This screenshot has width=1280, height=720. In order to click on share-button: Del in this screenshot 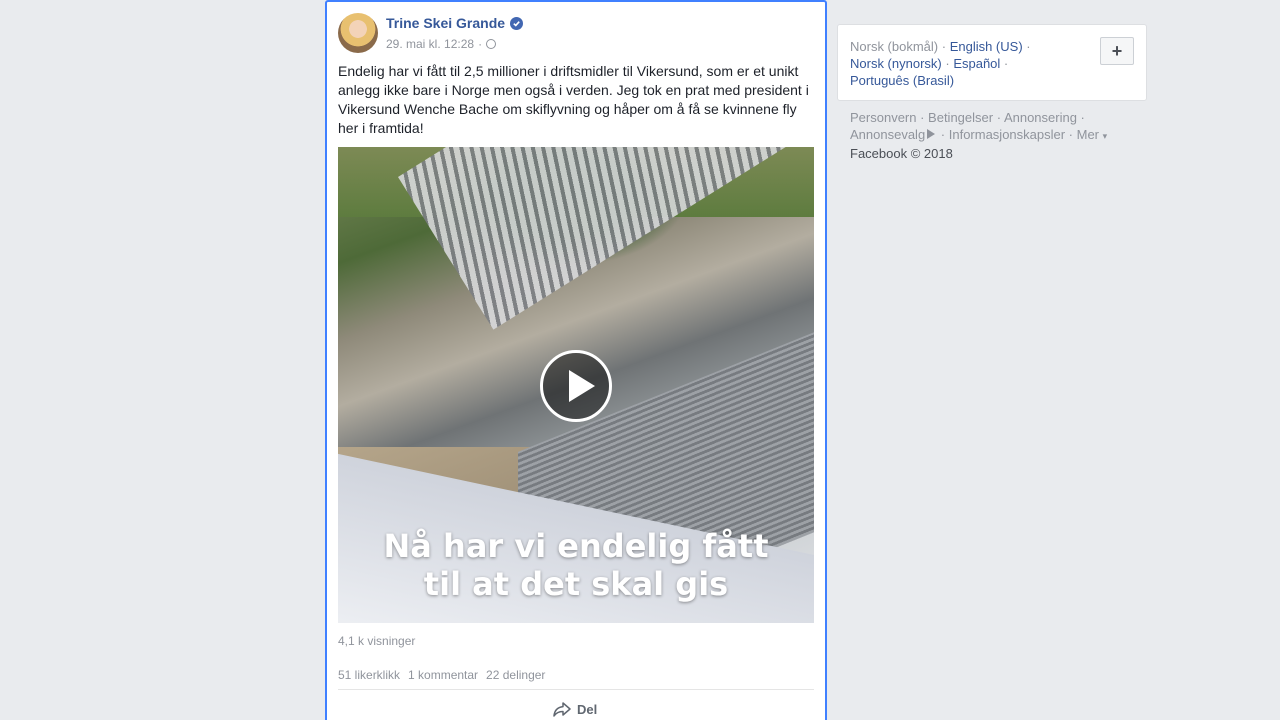, I will do `click(575, 709)`.